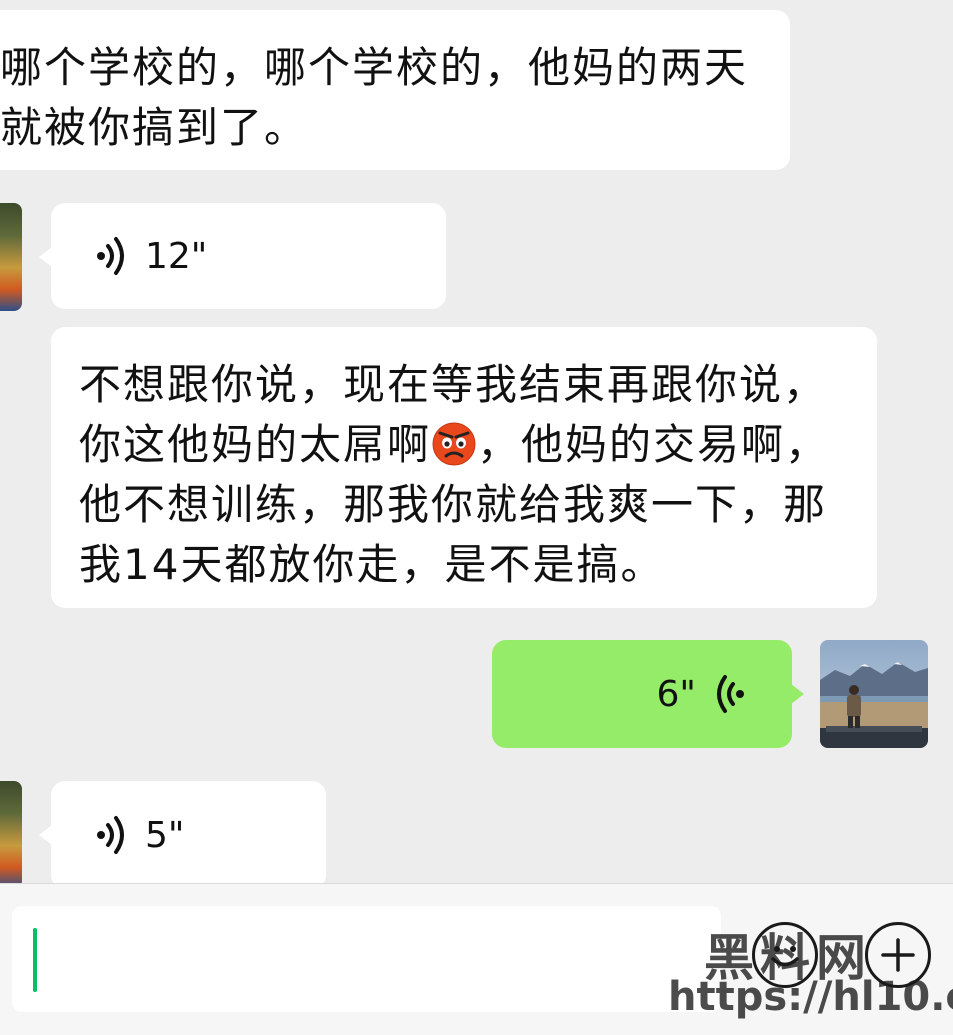 The image size is (953, 1035). Describe the element at coordinates (785, 955) in the screenshot. I see `emoji-smile-icon` at that location.